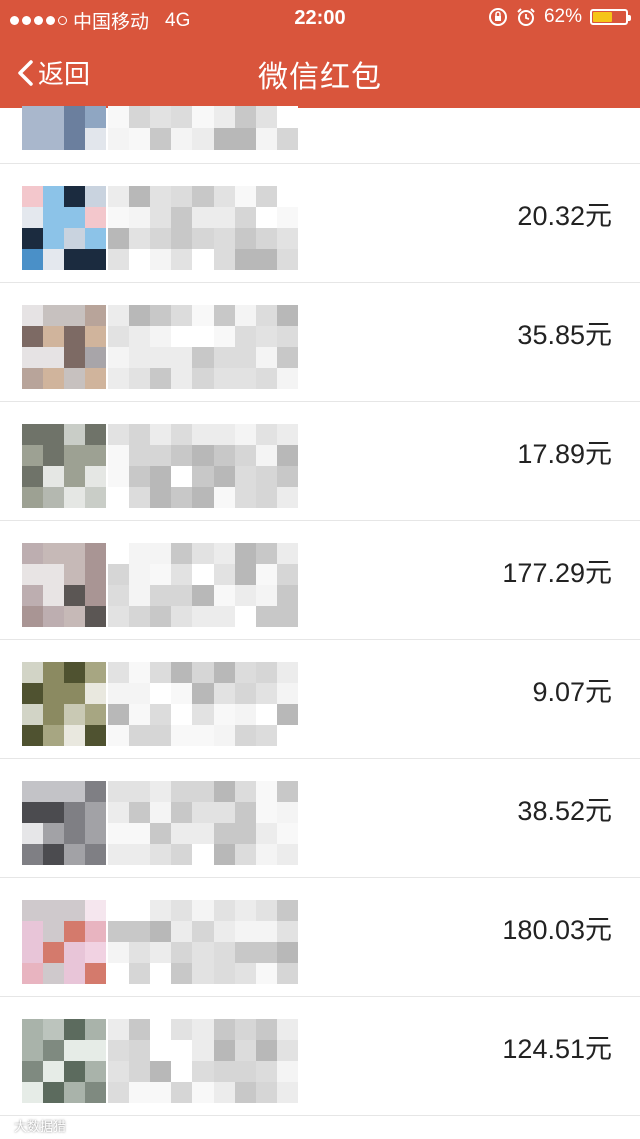 The image size is (640, 1139). Describe the element at coordinates (610, 17) in the screenshot. I see `battery-icon` at that location.